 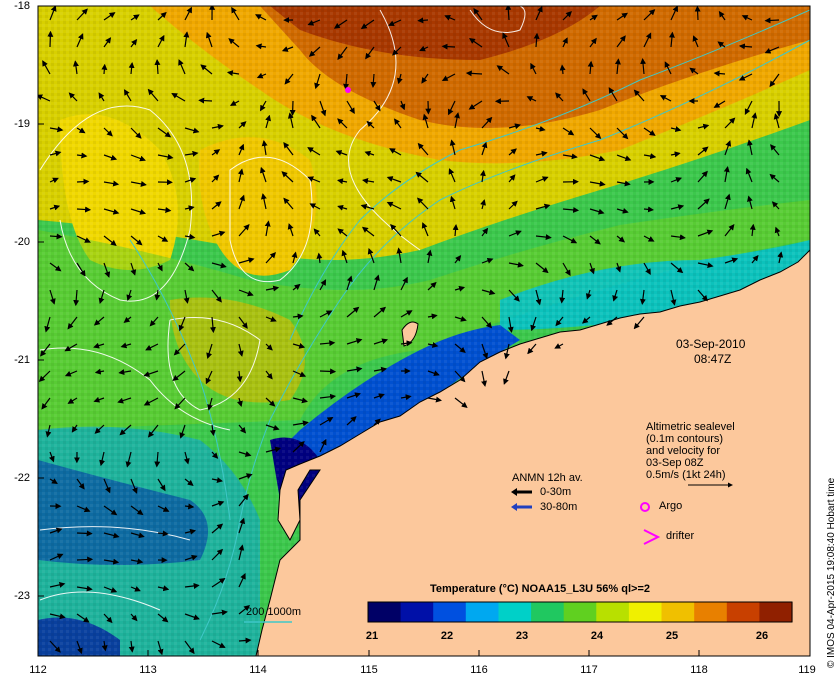 What do you see at coordinates (522, 636) in the screenshot?
I see `colorbar-tick: 23` at bounding box center [522, 636].